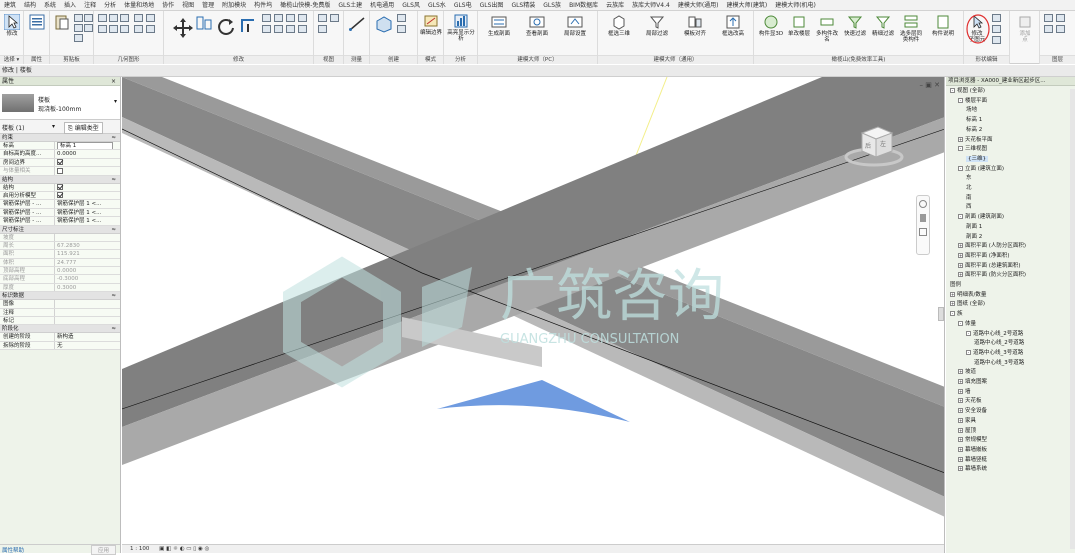  I want to click on chevron-down-icon: ▾, so click(53, 126).